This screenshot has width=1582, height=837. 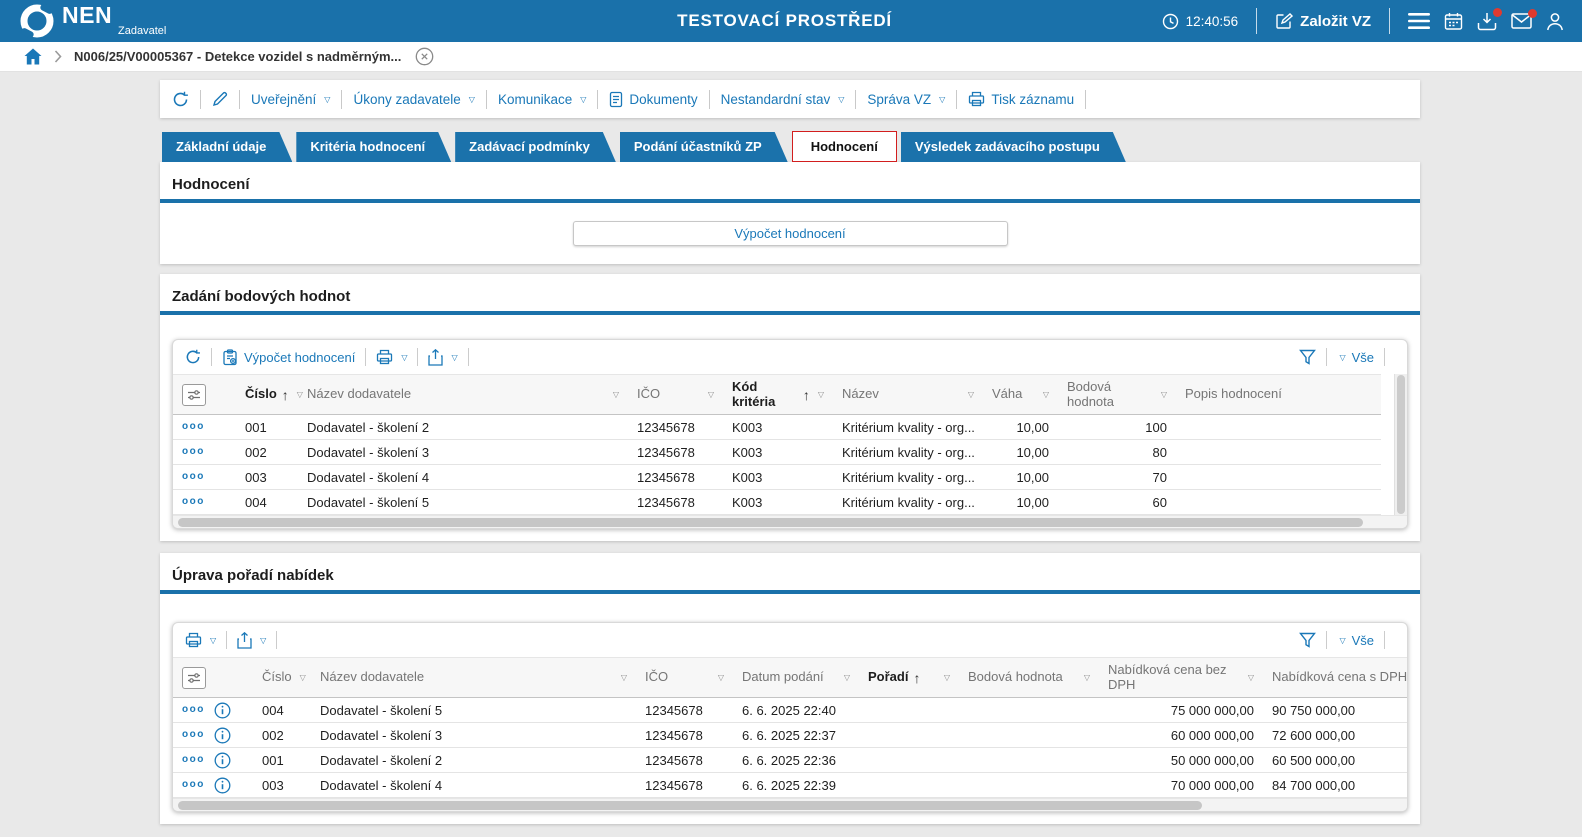 I want to click on pencil-icon, so click(x=220, y=99).